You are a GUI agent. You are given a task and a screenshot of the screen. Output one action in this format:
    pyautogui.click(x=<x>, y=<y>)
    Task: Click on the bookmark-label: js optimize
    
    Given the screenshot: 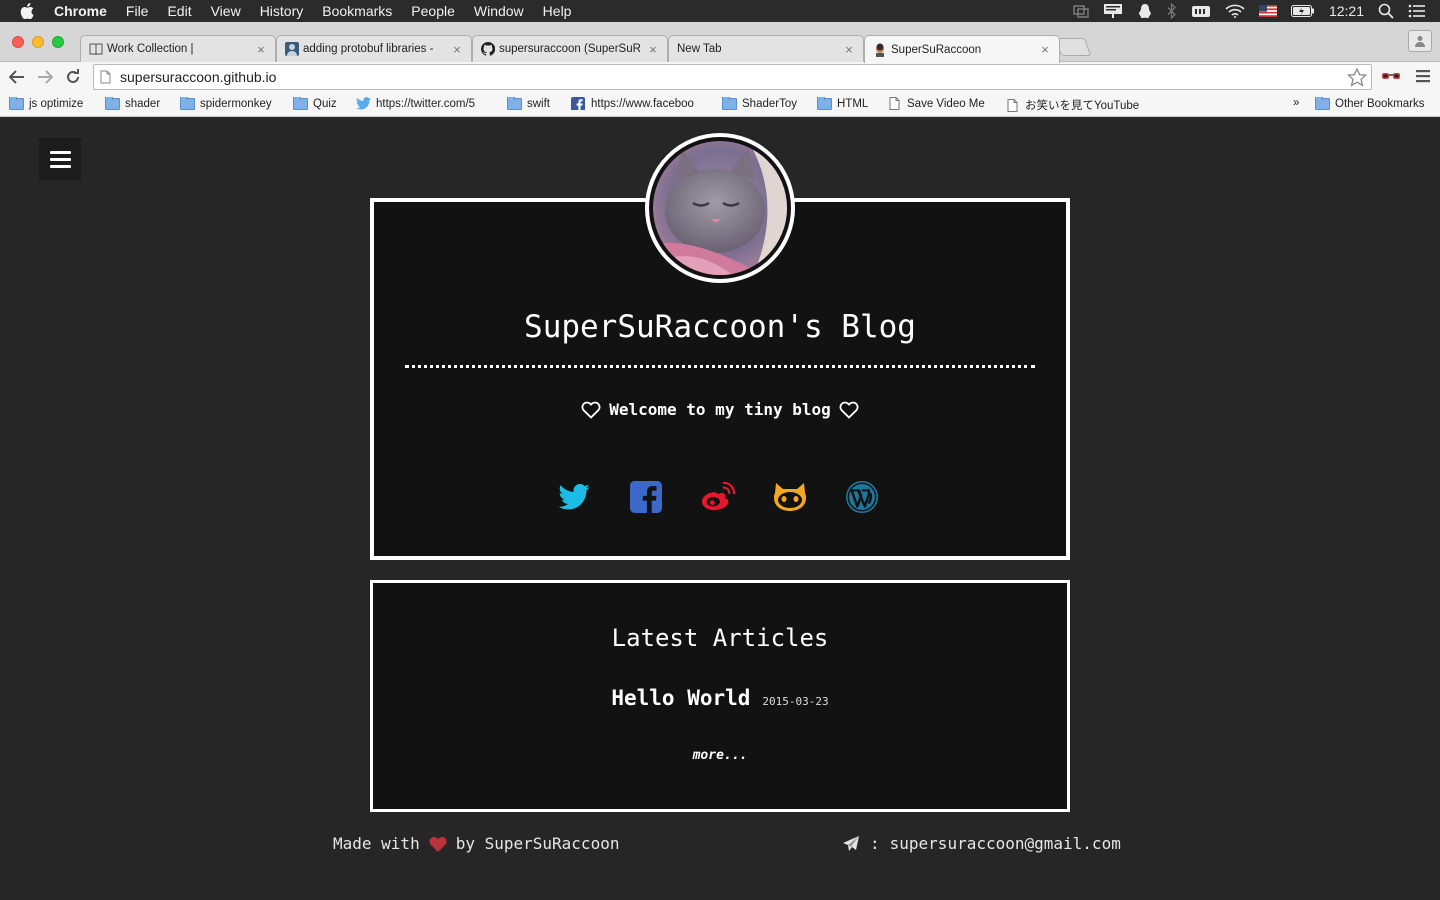 What is the action you would take?
    pyautogui.click(x=56, y=103)
    